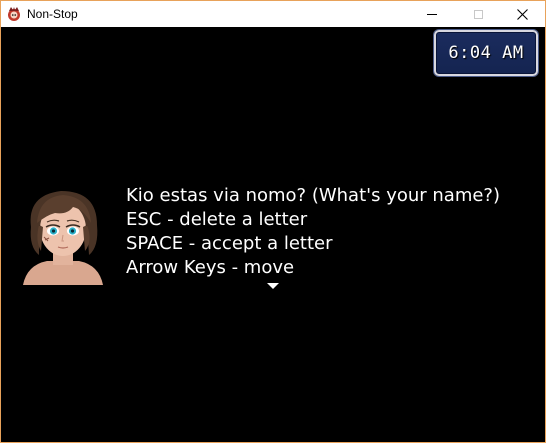 The image size is (546, 443). Describe the element at coordinates (63, 235) in the screenshot. I see `character-portrait` at that location.